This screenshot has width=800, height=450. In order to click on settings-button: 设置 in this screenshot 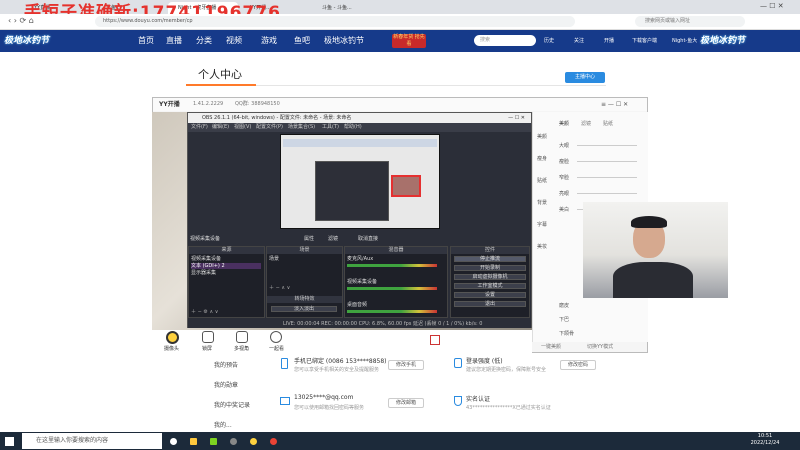, I will do `click(490, 295)`.